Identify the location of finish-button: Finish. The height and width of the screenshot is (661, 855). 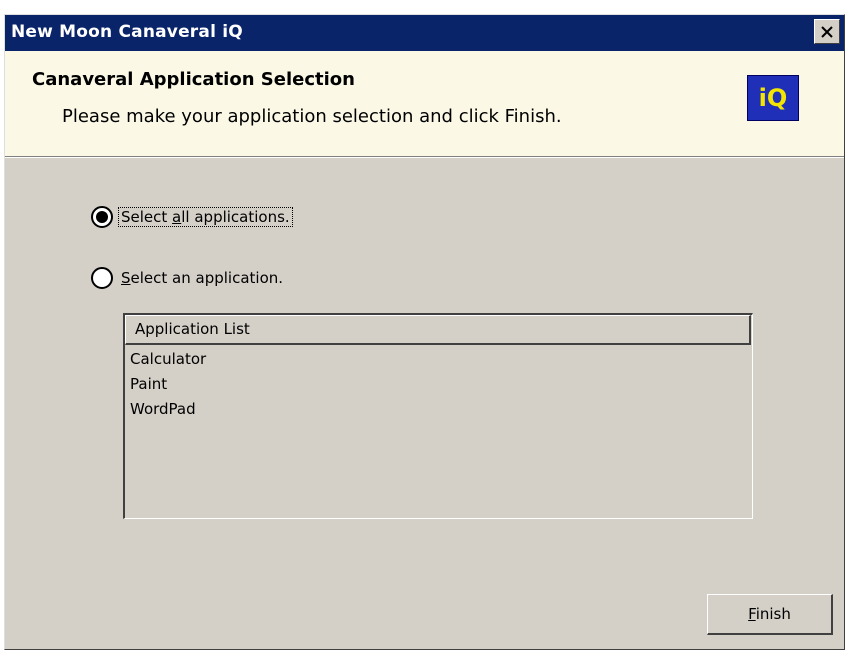
(770, 614).